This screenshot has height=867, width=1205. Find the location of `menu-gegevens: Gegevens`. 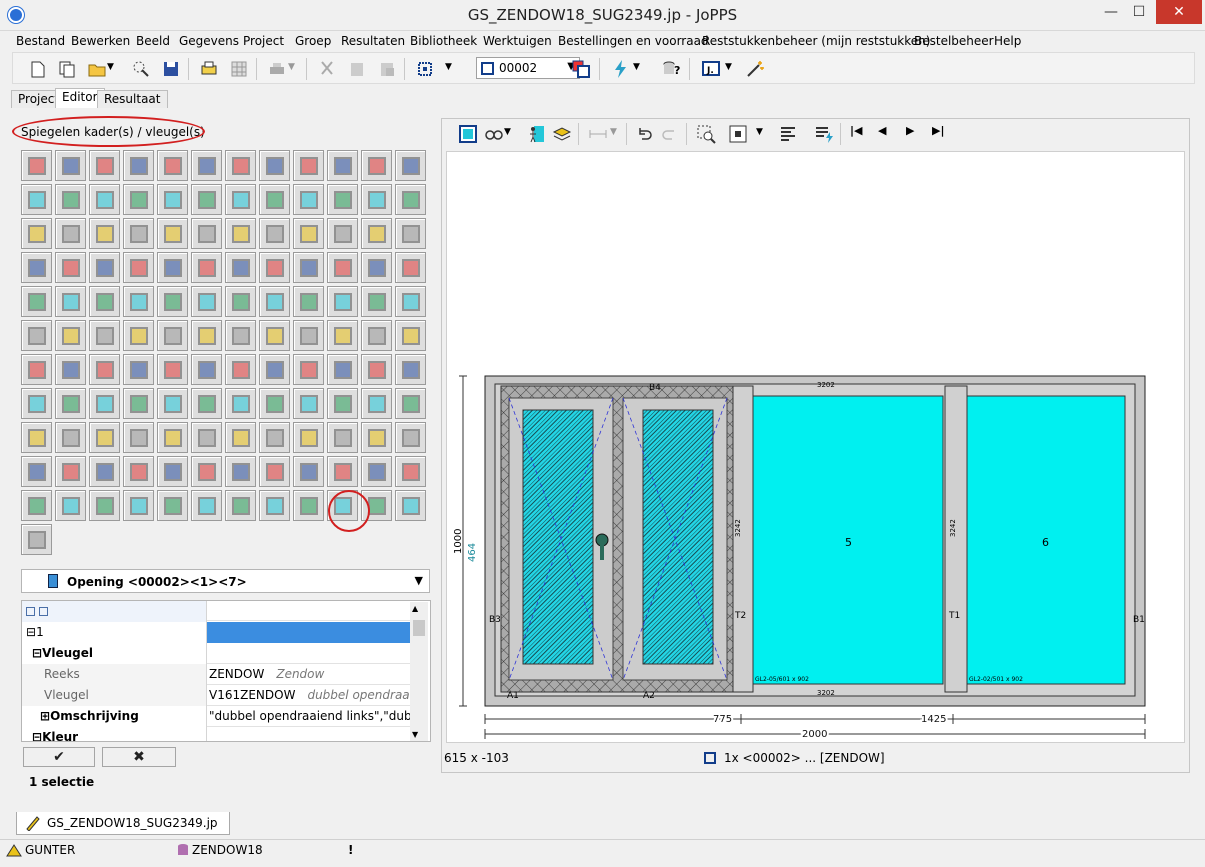

menu-gegevens: Gegevens is located at coordinates (209, 41).